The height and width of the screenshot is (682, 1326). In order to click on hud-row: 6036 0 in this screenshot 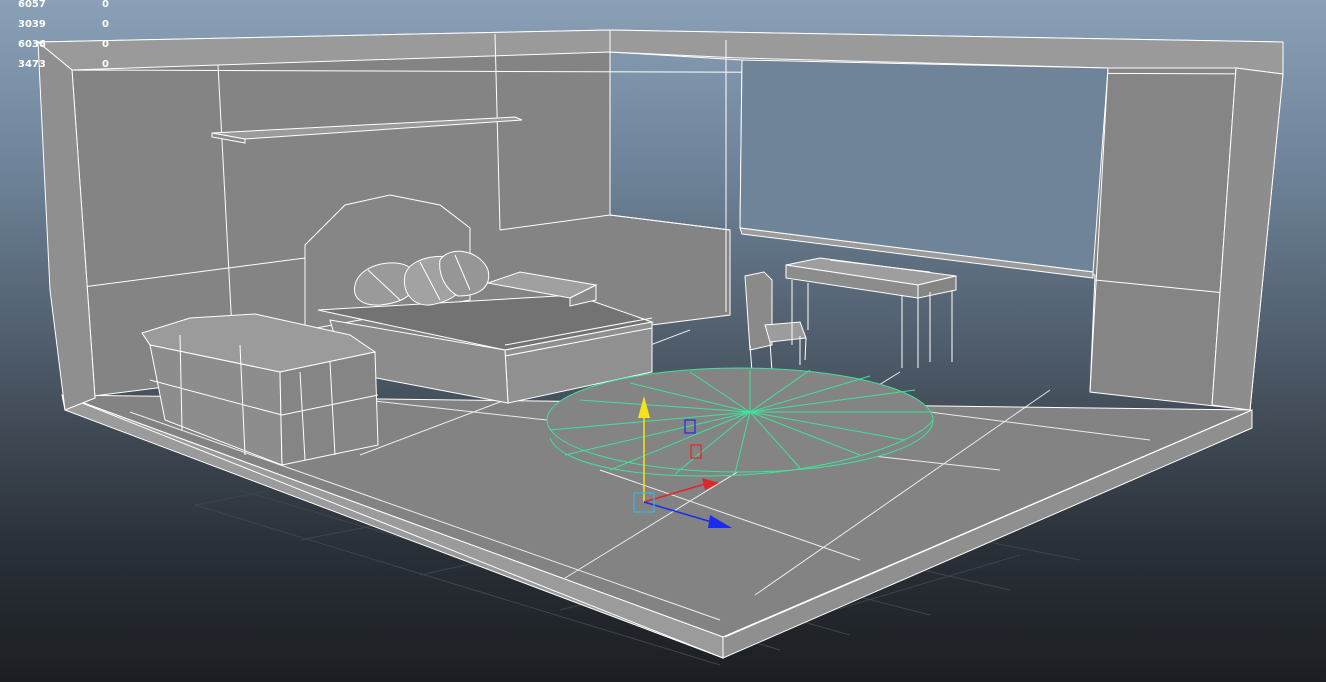, I will do `click(70, 44)`.